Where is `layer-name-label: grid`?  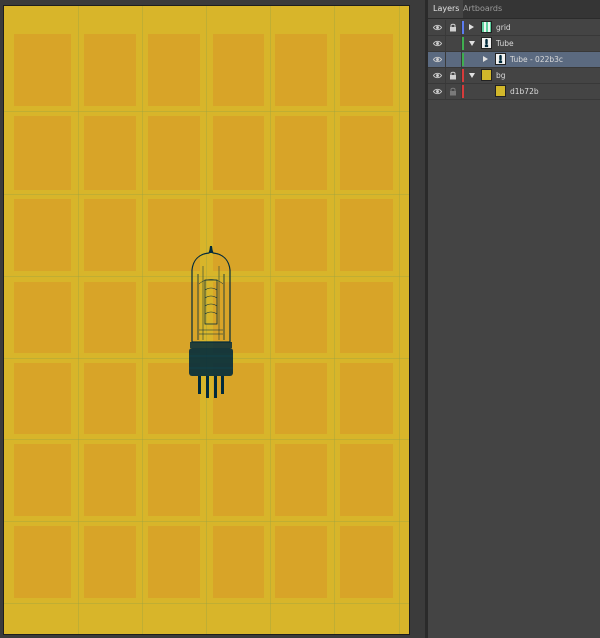 layer-name-label: grid is located at coordinates (503, 27).